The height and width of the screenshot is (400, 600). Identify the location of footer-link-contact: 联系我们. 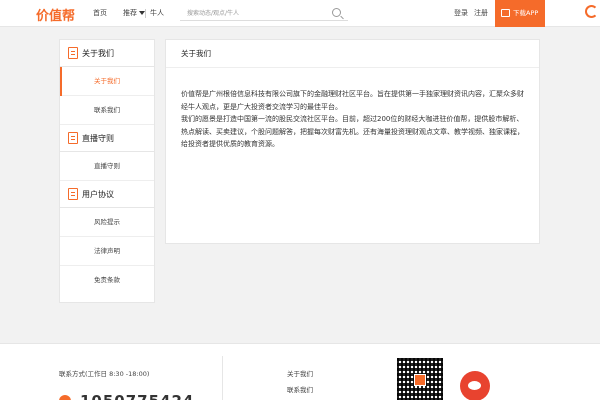
(300, 389).